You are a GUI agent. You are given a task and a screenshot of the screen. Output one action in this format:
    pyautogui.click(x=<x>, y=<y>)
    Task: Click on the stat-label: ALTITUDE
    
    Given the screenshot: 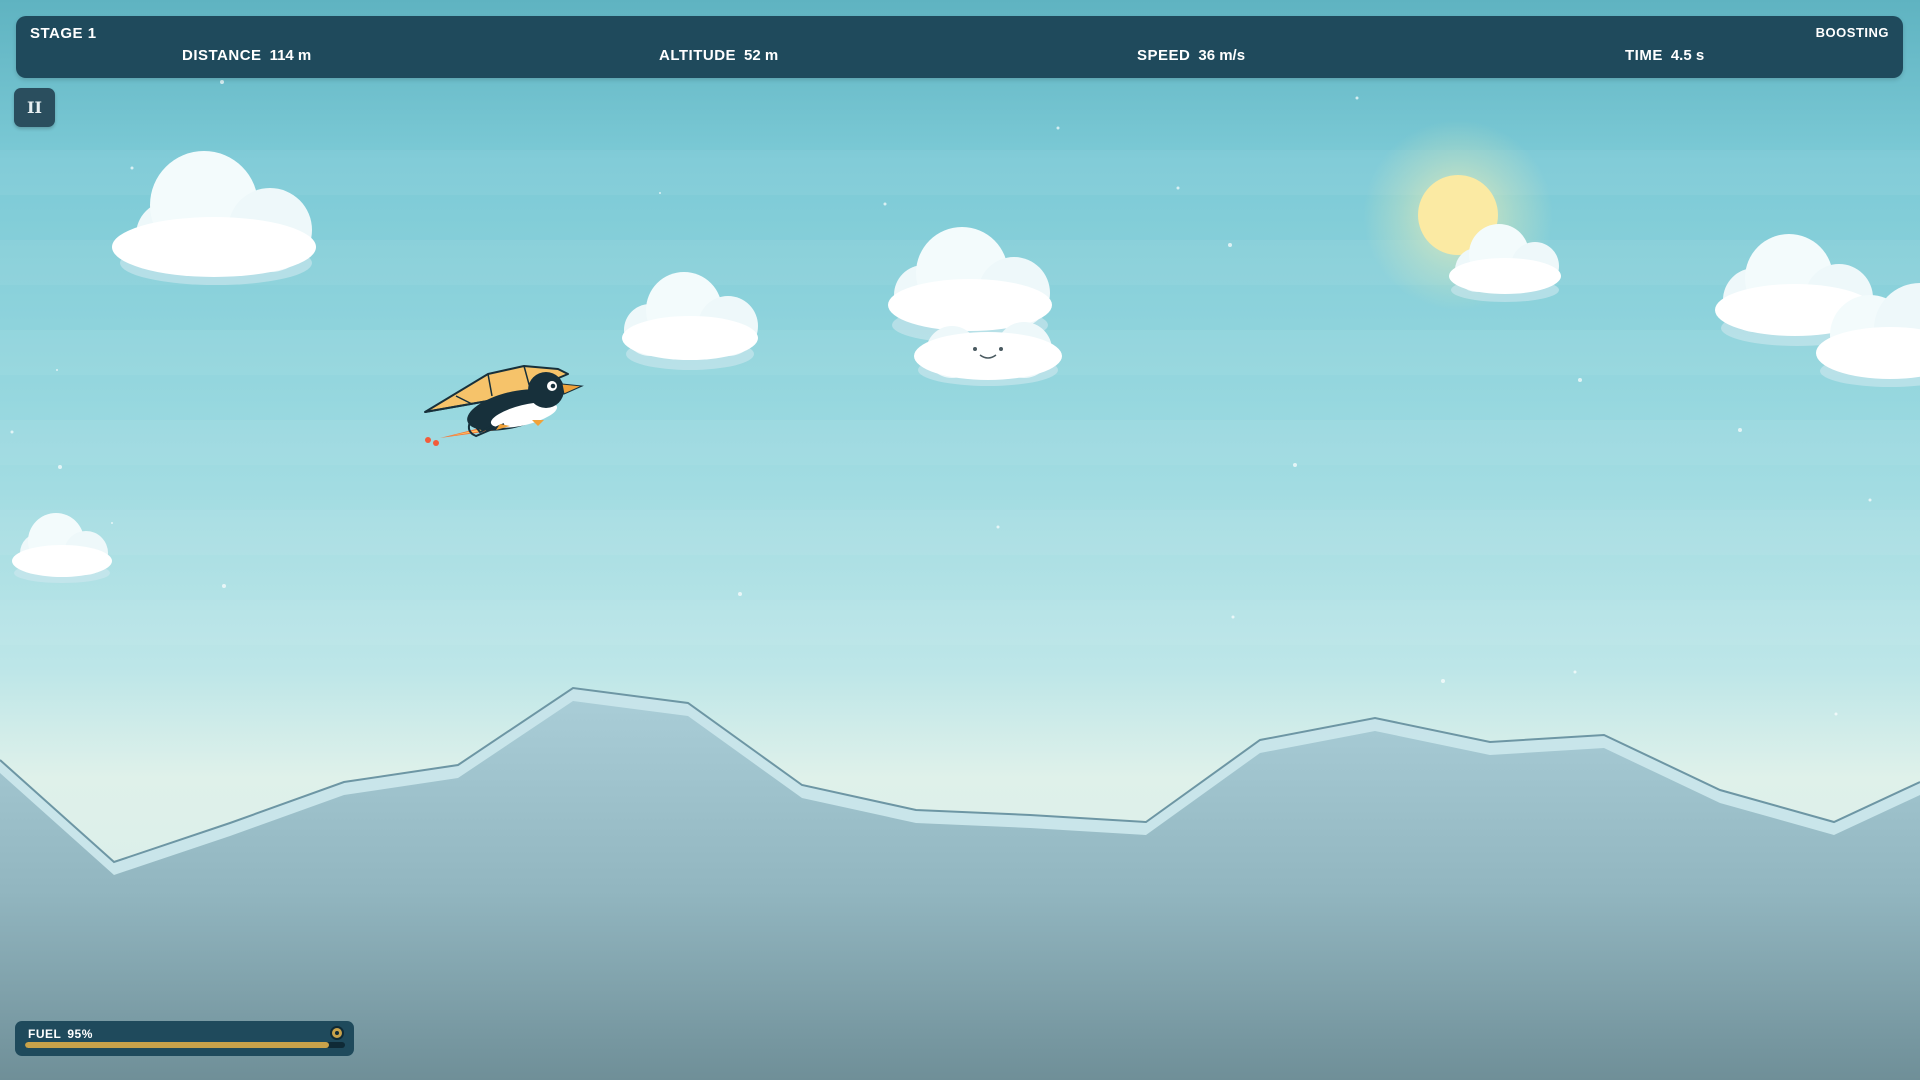 What is the action you would take?
    pyautogui.click(x=698, y=55)
    